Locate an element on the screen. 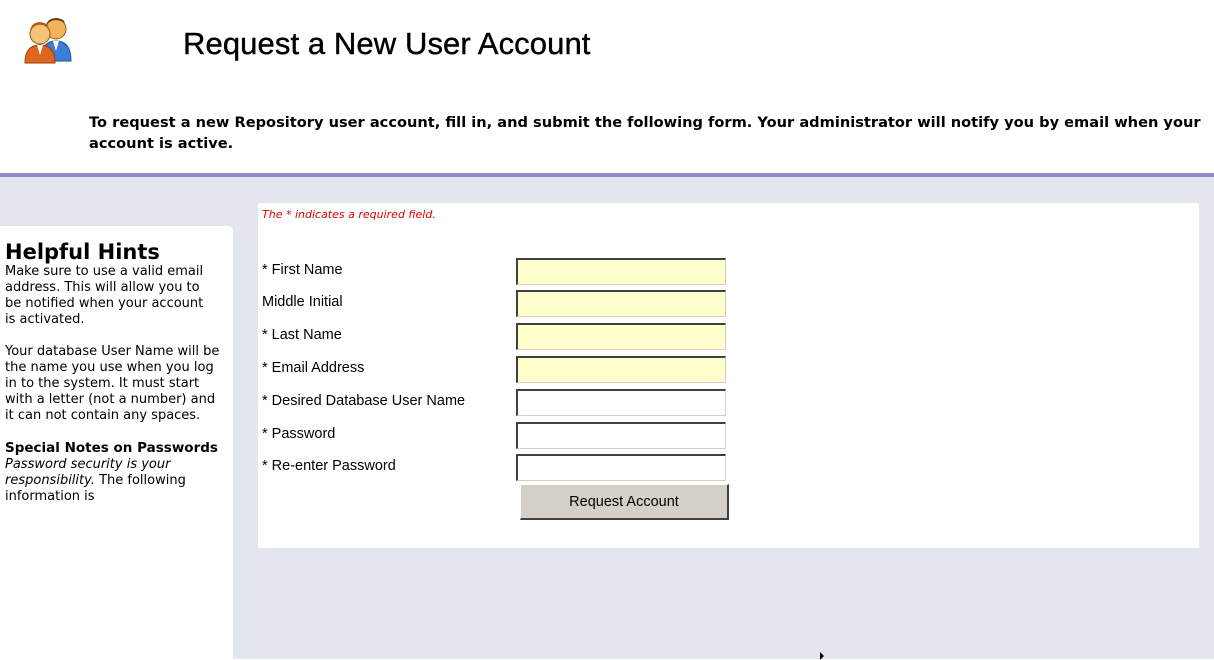 This screenshot has width=1214, height=660. middle-initial-input is located at coordinates (621, 303).